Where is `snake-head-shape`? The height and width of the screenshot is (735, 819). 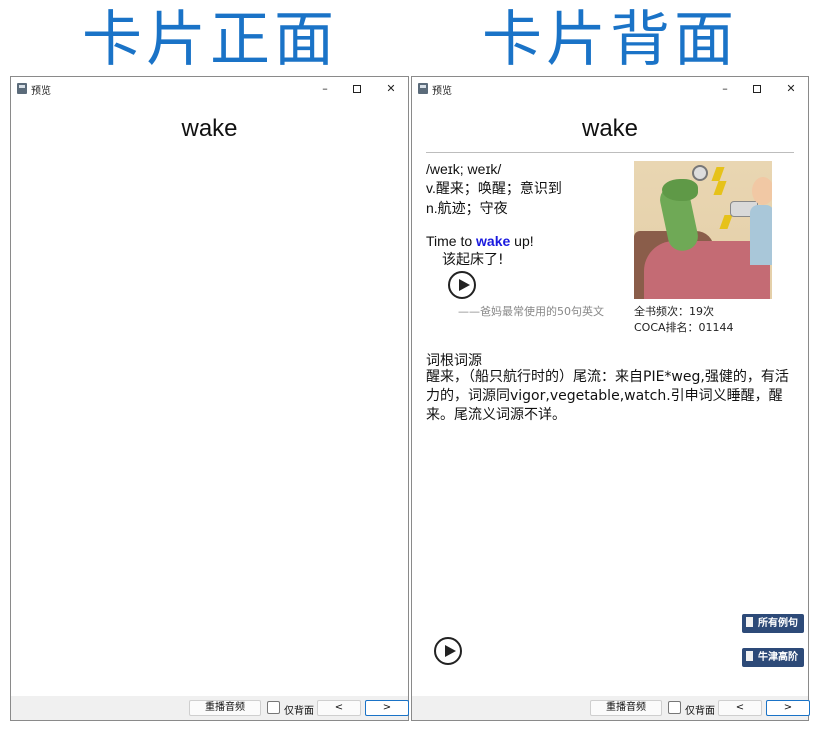
snake-head-shape is located at coordinates (680, 190).